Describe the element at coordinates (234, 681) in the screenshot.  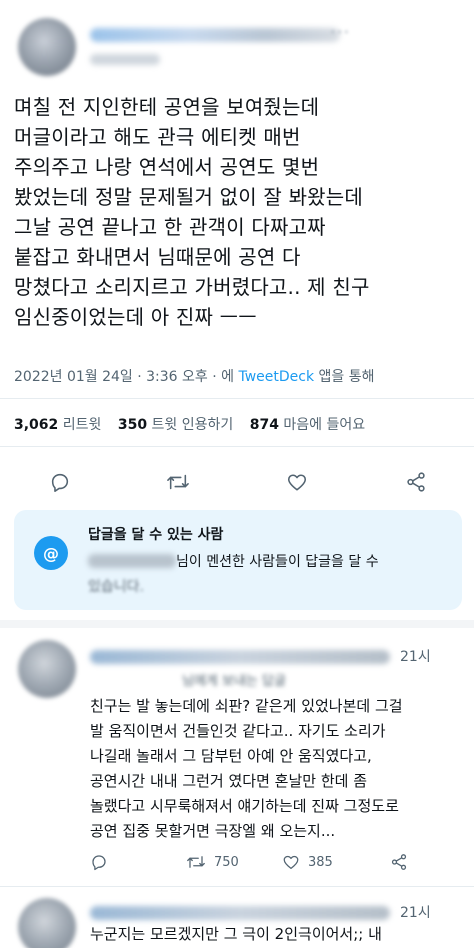
I see `reply-to-label: 님에게 보내는 답글` at that location.